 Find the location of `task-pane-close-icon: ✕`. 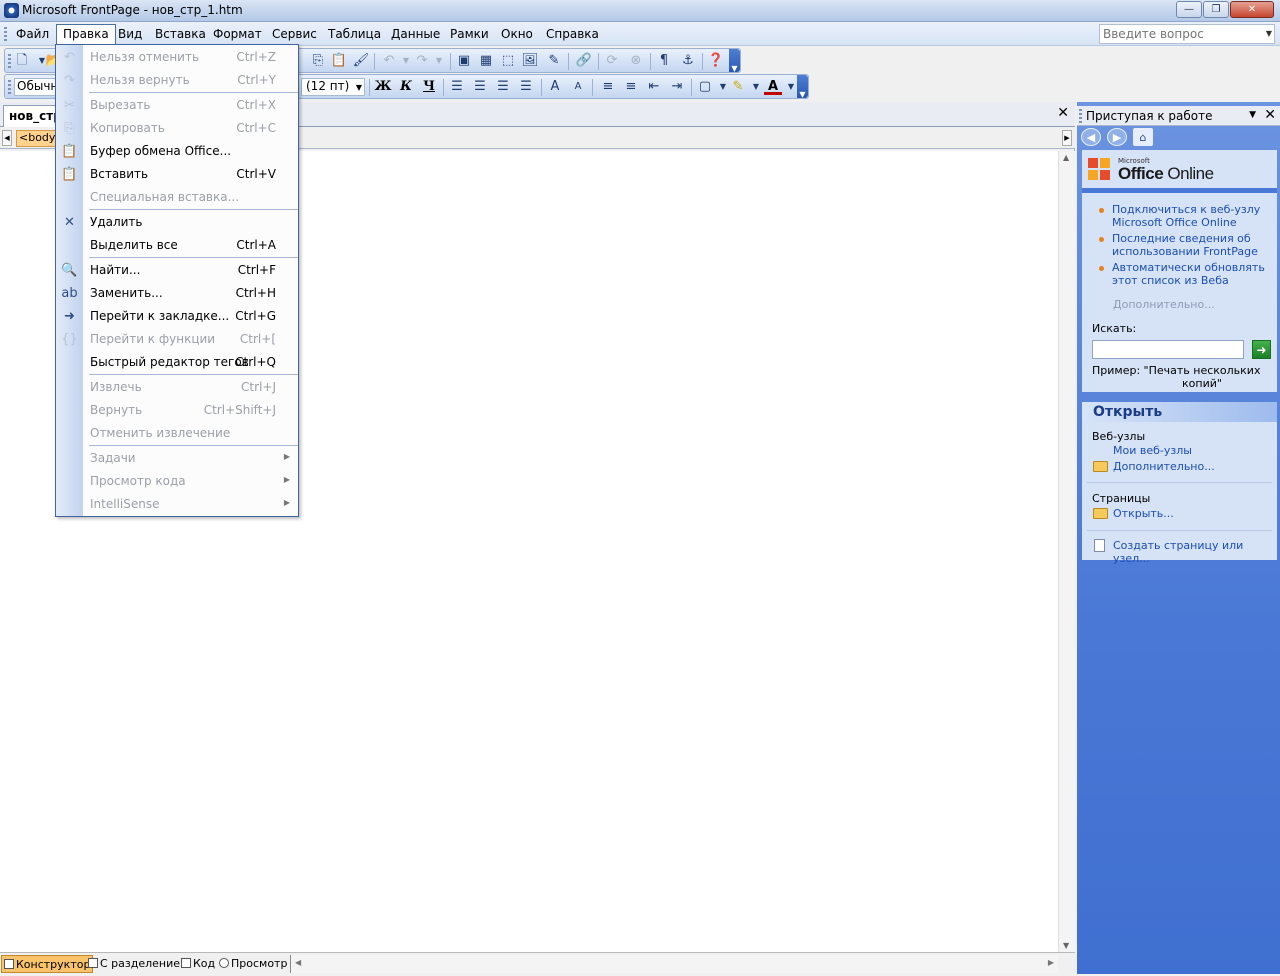

task-pane-close-icon: ✕ is located at coordinates (1270, 115).